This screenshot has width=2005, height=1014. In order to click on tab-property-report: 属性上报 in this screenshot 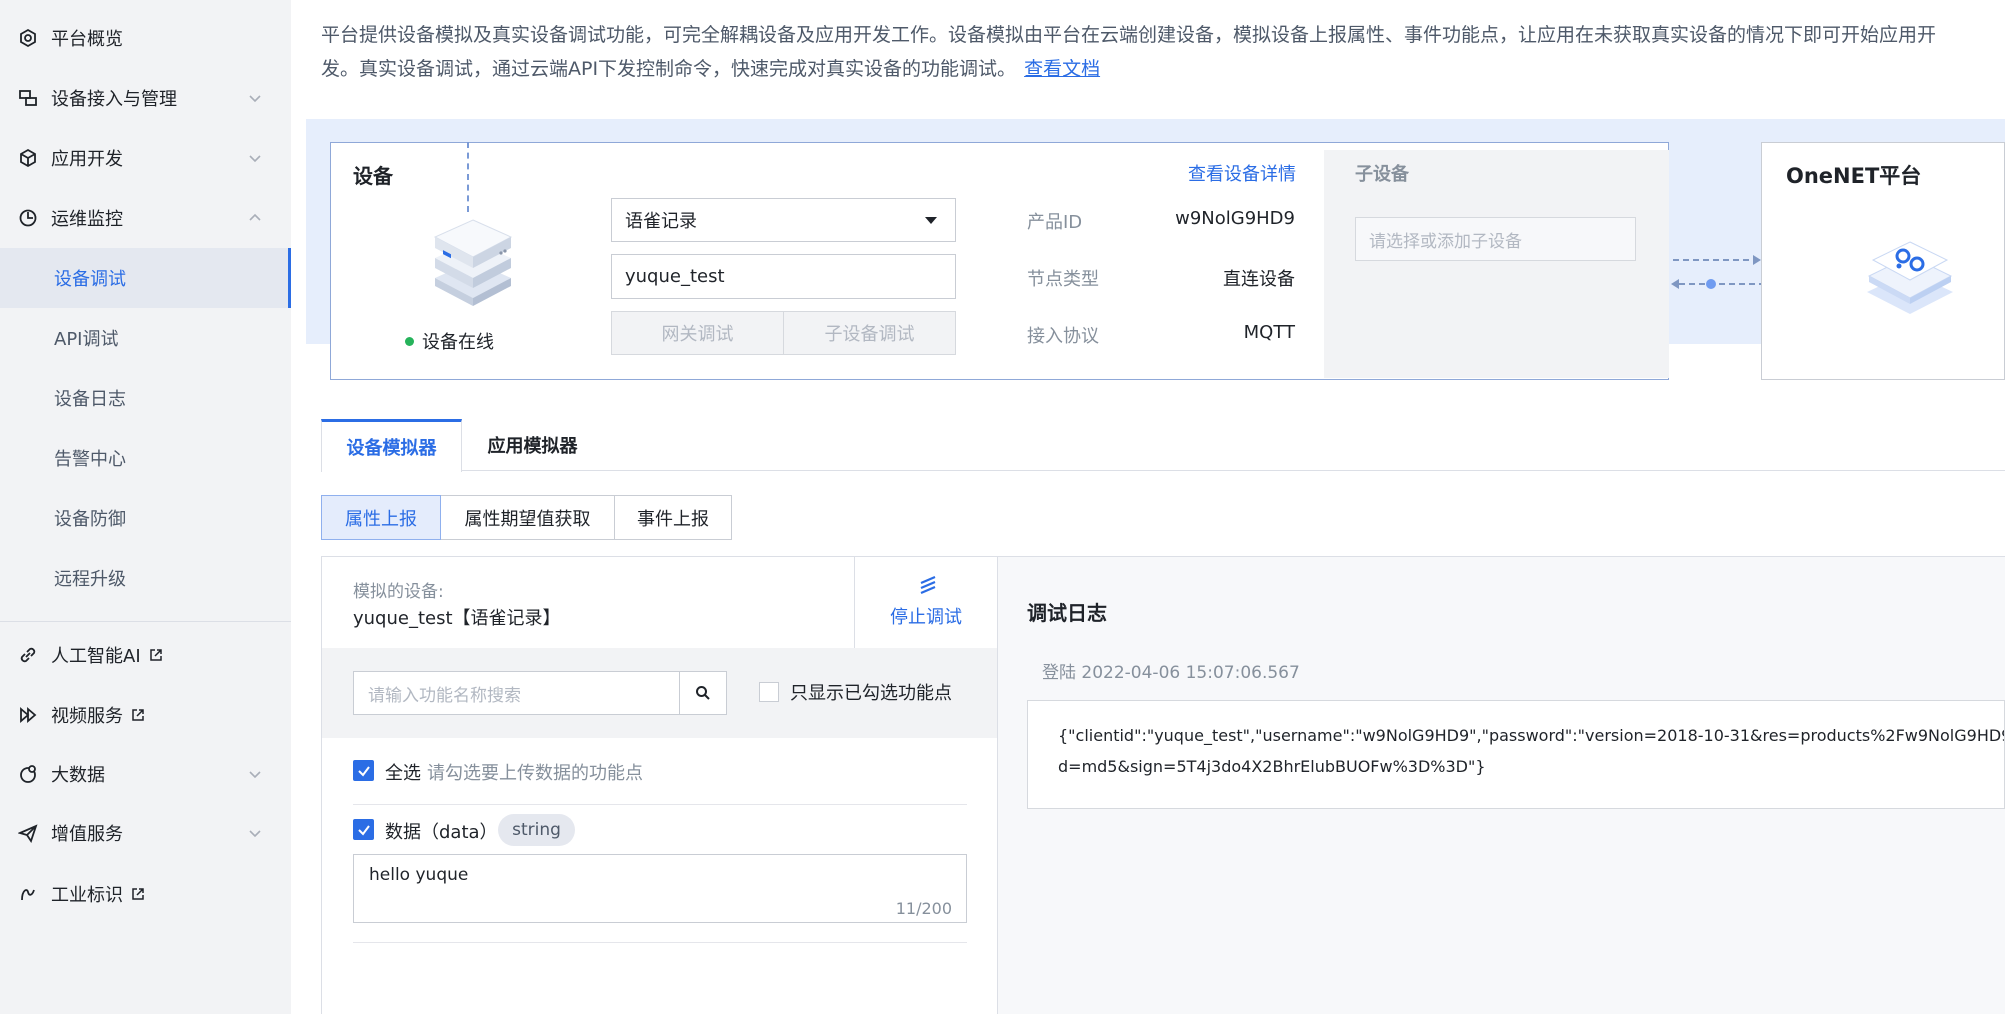, I will do `click(381, 517)`.